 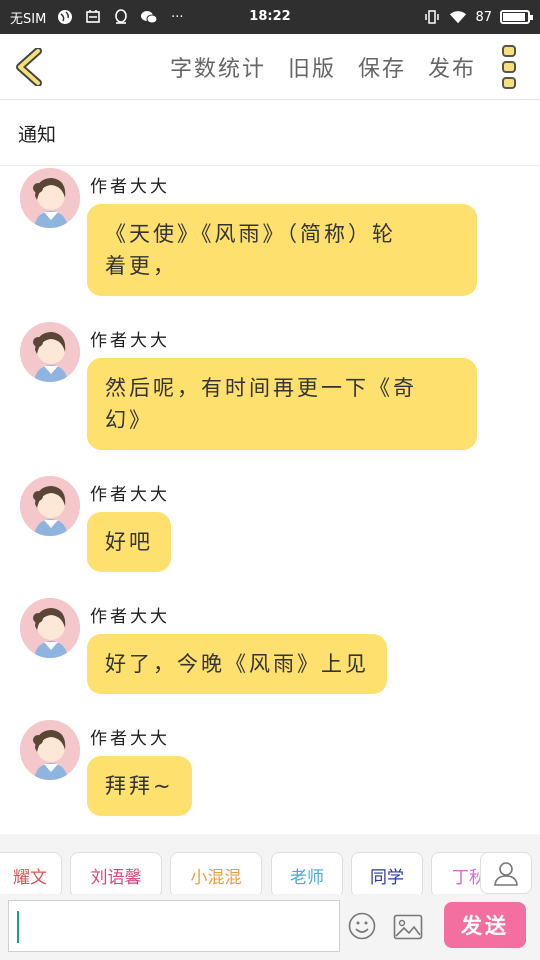 What do you see at coordinates (312, 67) in the screenshot?
I see `old-version-button: 旧版` at bounding box center [312, 67].